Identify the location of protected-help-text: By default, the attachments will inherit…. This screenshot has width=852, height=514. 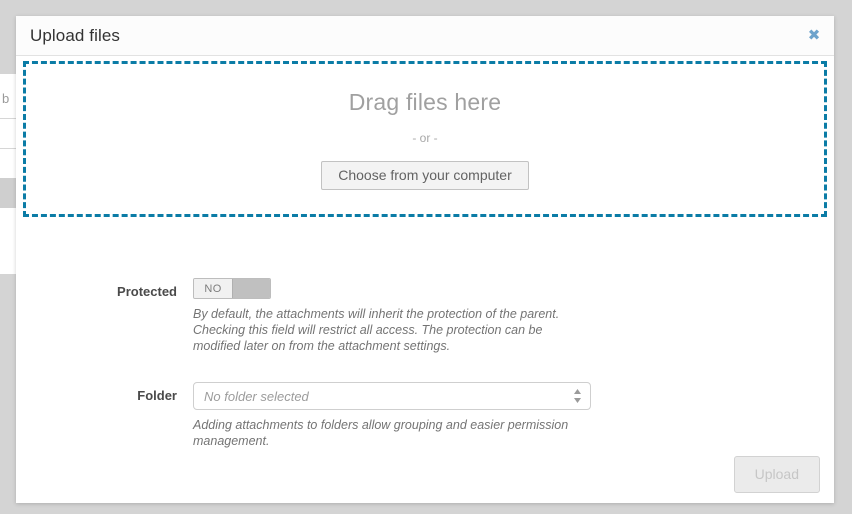
(376, 330).